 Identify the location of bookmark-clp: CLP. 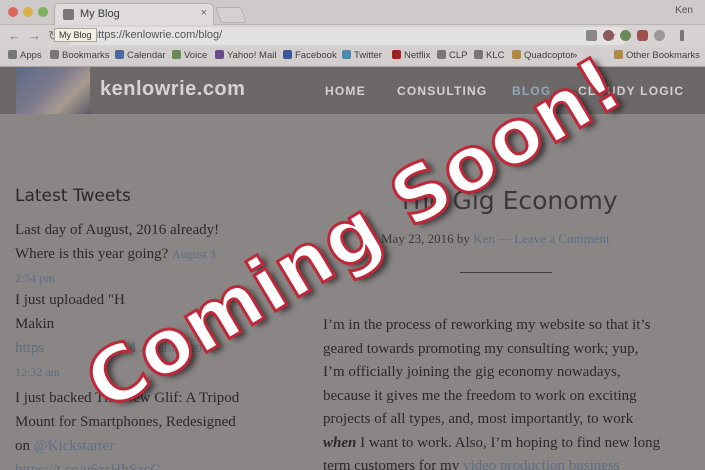
(452, 55).